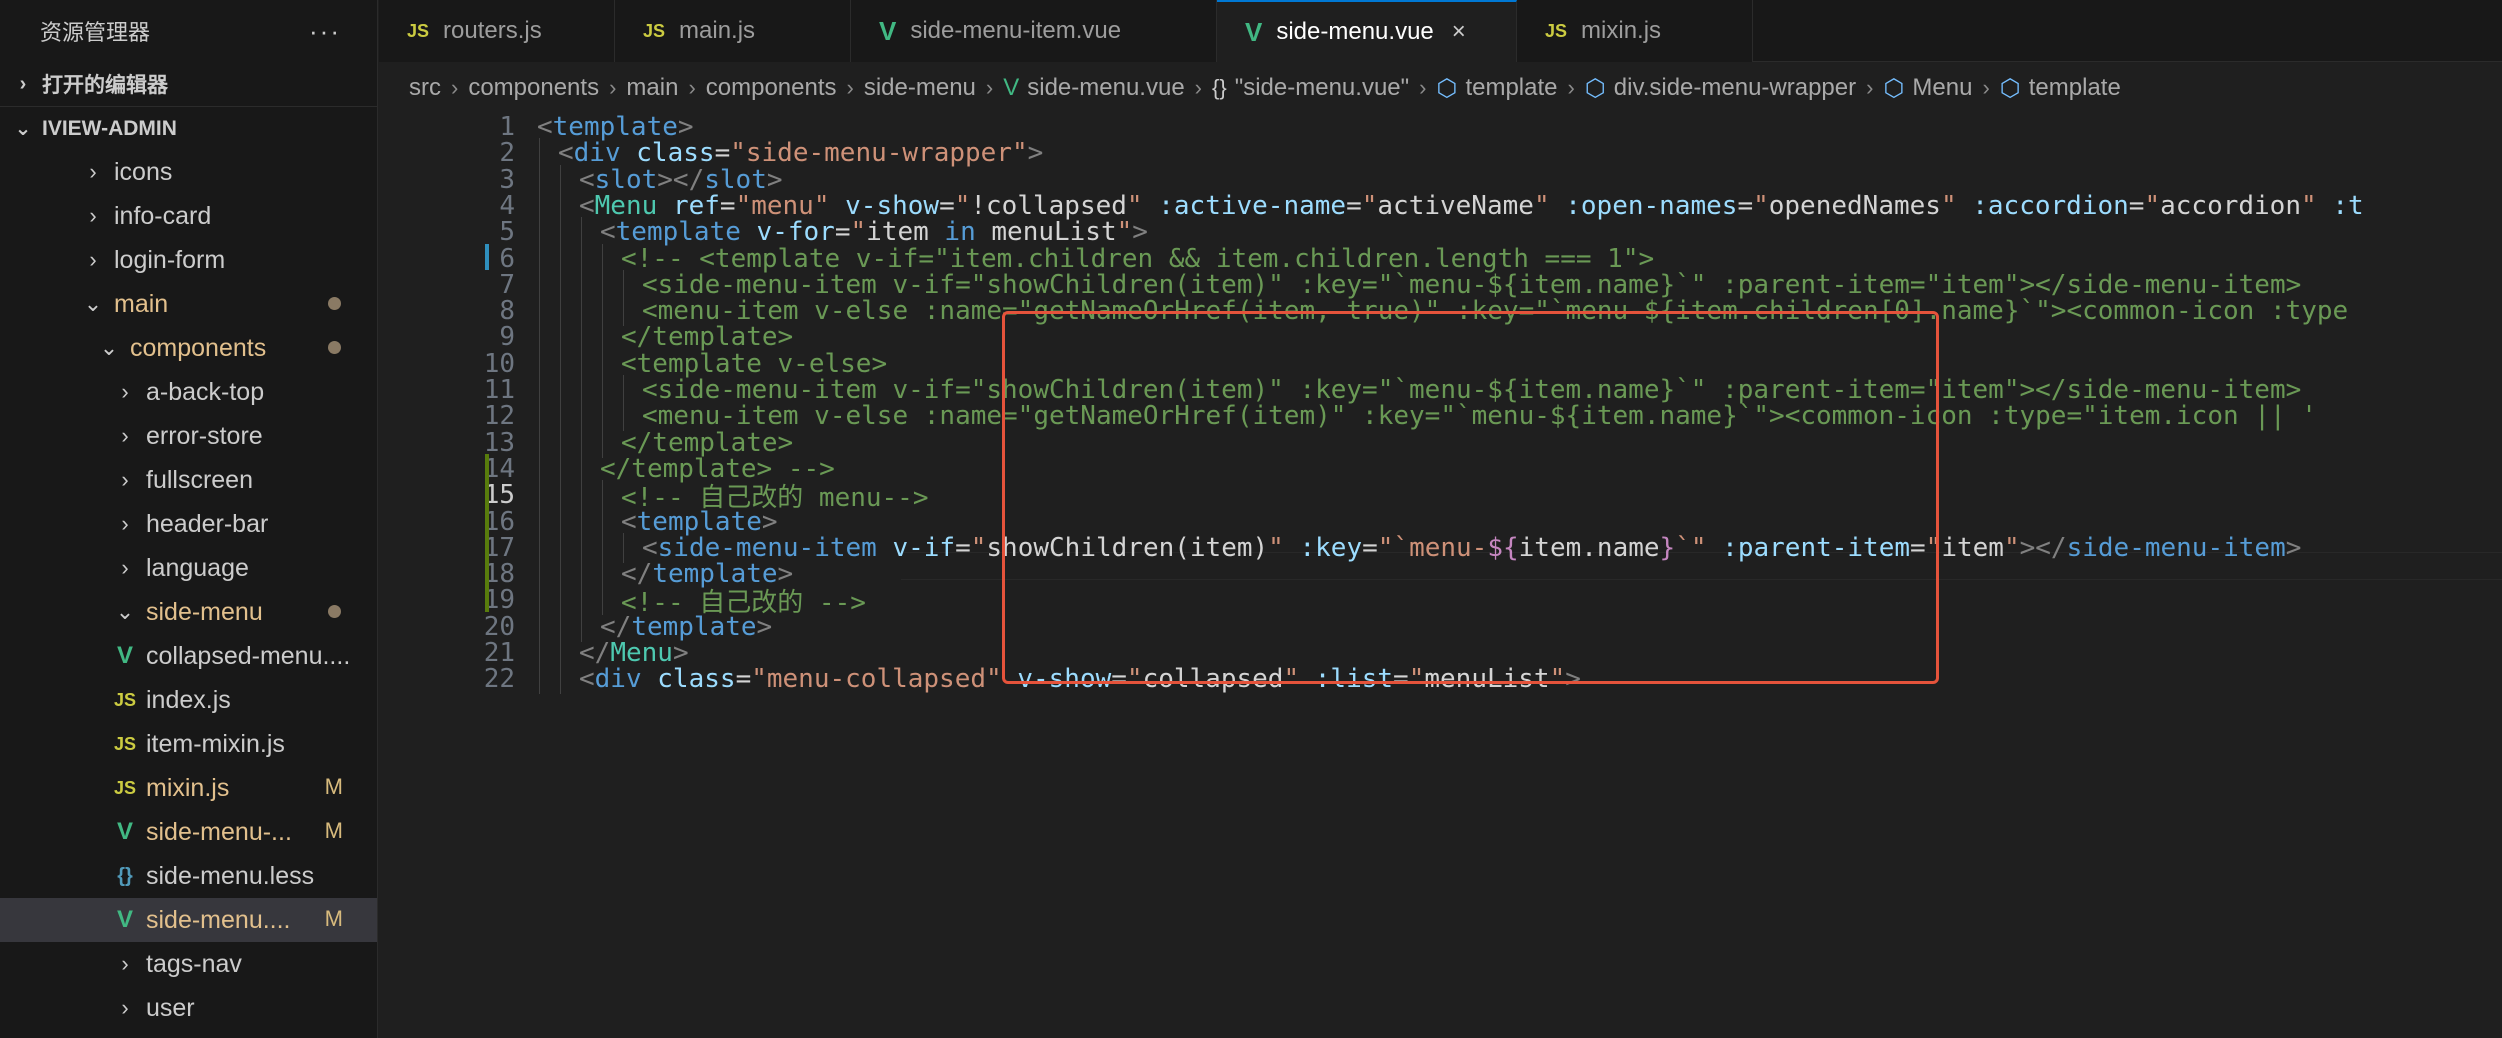 The image size is (2502, 1038). Describe the element at coordinates (109, 128) in the screenshot. I see `project-label: IVIEW-ADMIN` at that location.